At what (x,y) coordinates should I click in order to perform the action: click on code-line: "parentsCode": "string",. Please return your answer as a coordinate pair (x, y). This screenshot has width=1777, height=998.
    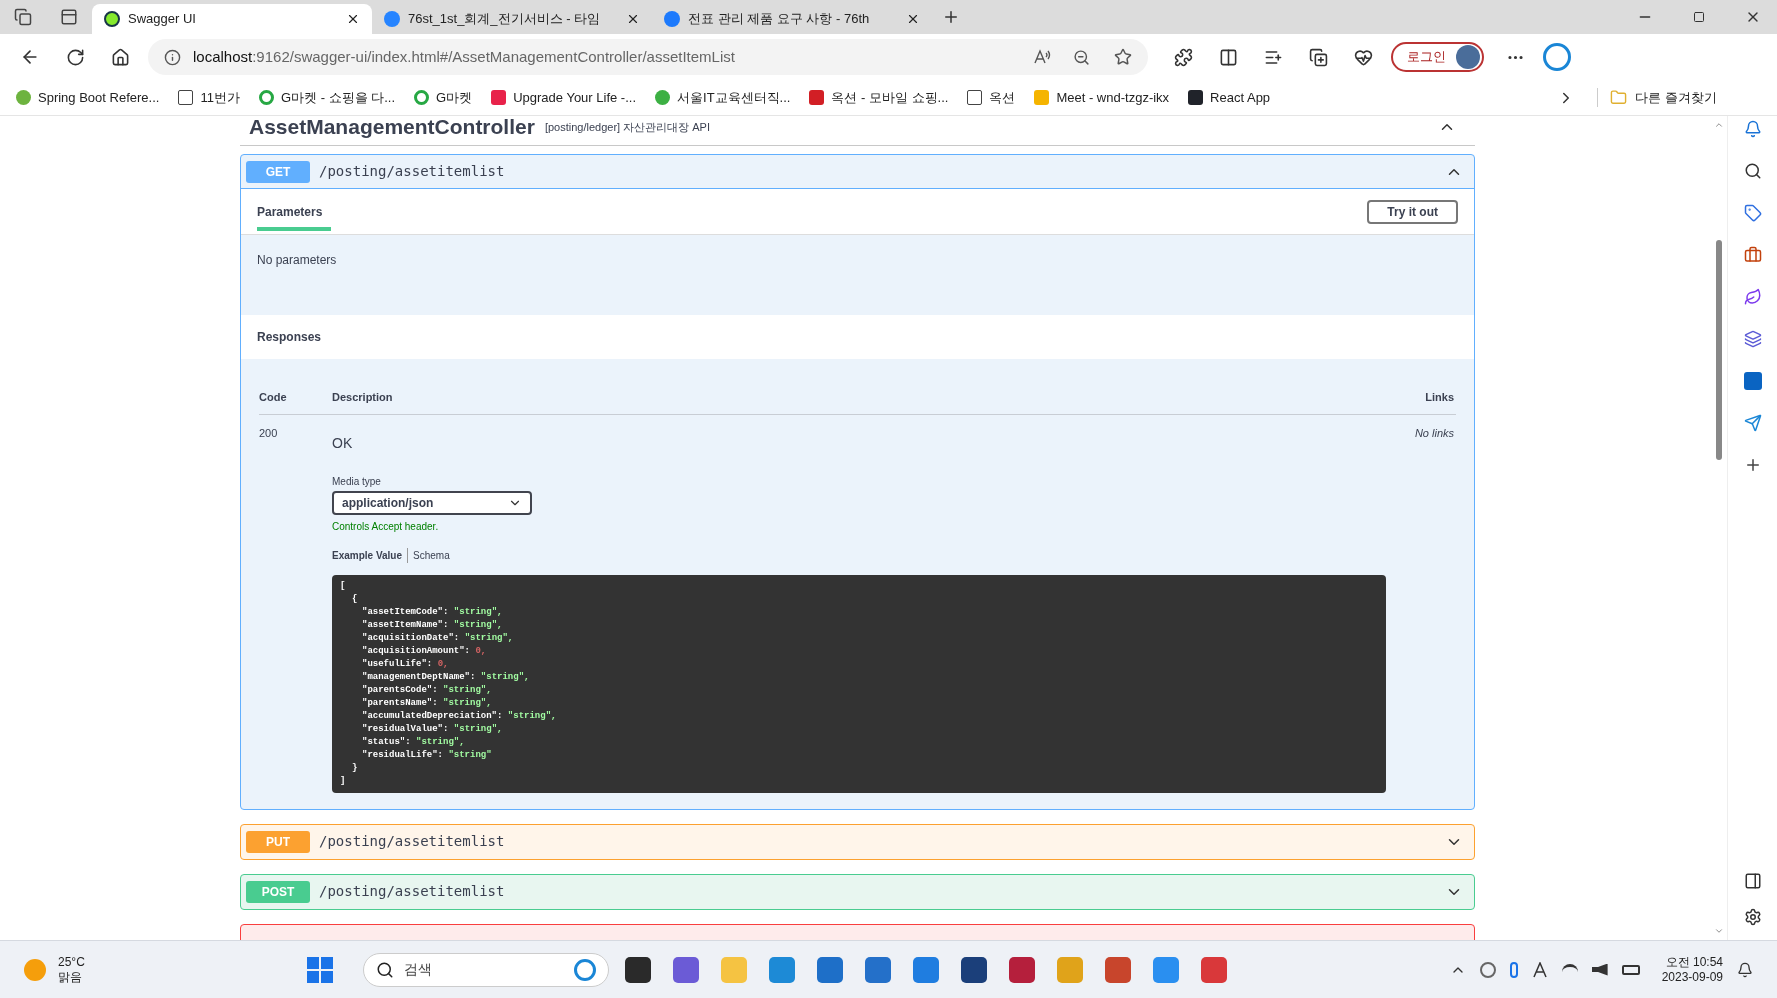
    Looking at the image, I should click on (427, 689).